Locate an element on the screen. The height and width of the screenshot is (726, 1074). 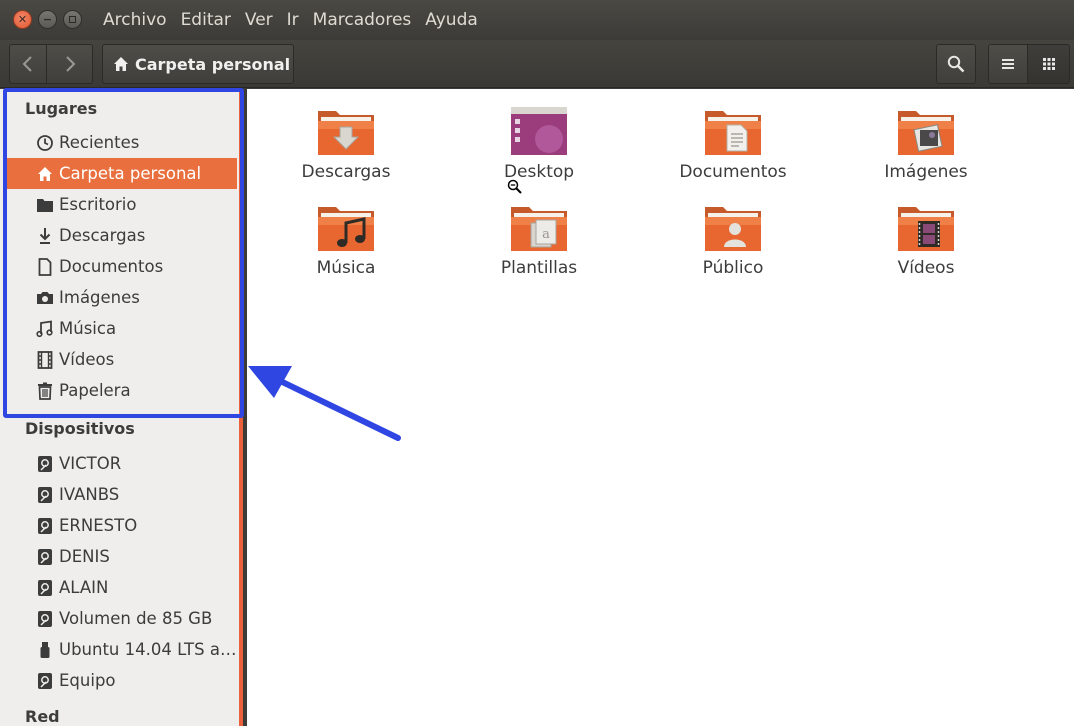
sidebar-item-device: DENIS is located at coordinates (122, 556).